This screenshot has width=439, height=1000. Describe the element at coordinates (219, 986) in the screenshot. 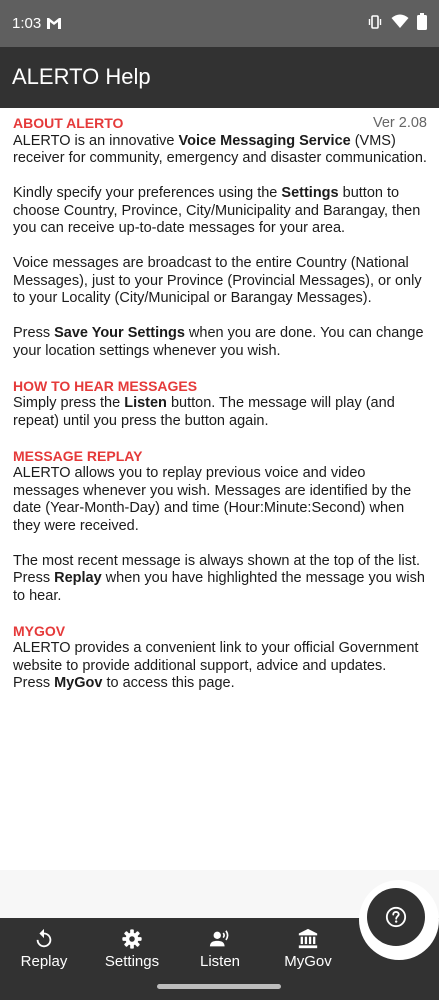

I see `home-indicator` at that location.